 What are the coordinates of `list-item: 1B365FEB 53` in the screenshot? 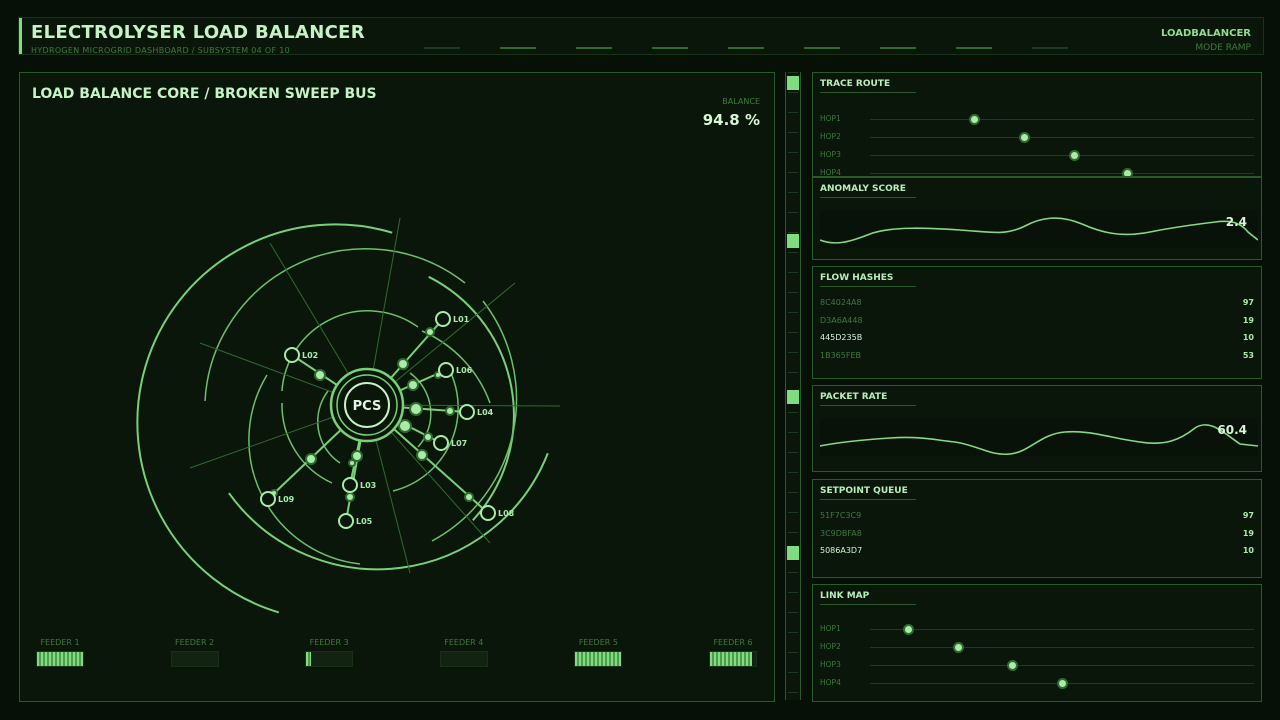 It's located at (1037, 357).